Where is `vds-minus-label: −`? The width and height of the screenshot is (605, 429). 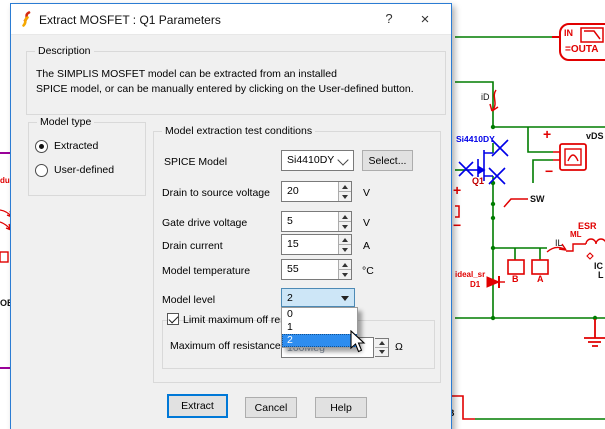
vds-minus-label: − is located at coordinates (549, 171).